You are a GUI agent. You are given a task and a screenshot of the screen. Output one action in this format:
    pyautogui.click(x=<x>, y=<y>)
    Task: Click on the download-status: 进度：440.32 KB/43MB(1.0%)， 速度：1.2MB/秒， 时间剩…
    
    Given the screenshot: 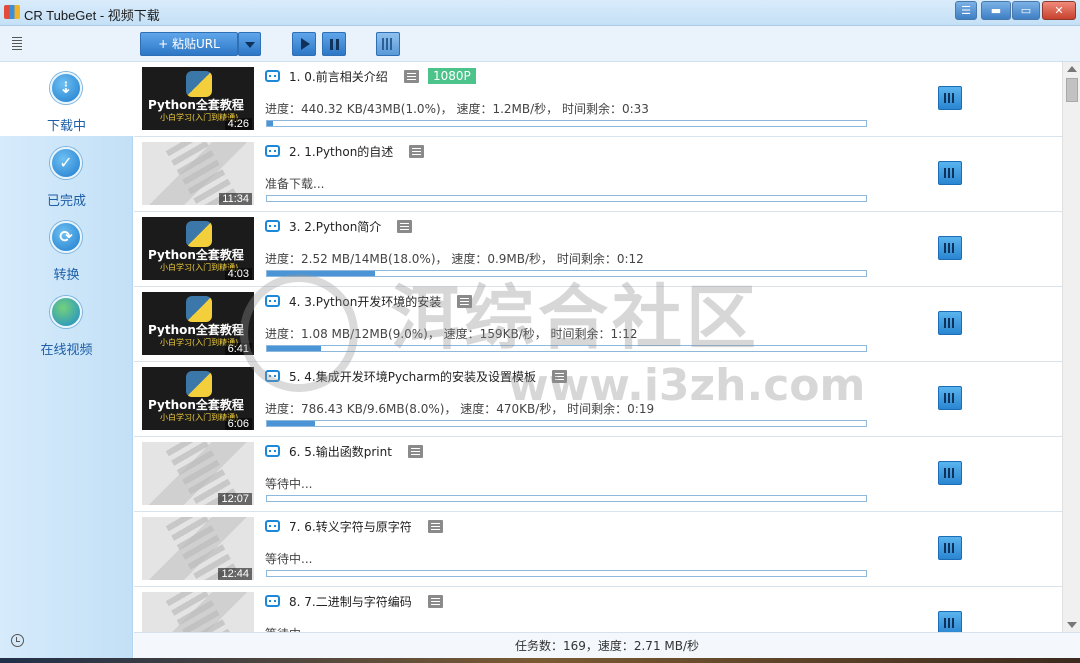 What is the action you would take?
    pyautogui.click(x=457, y=109)
    